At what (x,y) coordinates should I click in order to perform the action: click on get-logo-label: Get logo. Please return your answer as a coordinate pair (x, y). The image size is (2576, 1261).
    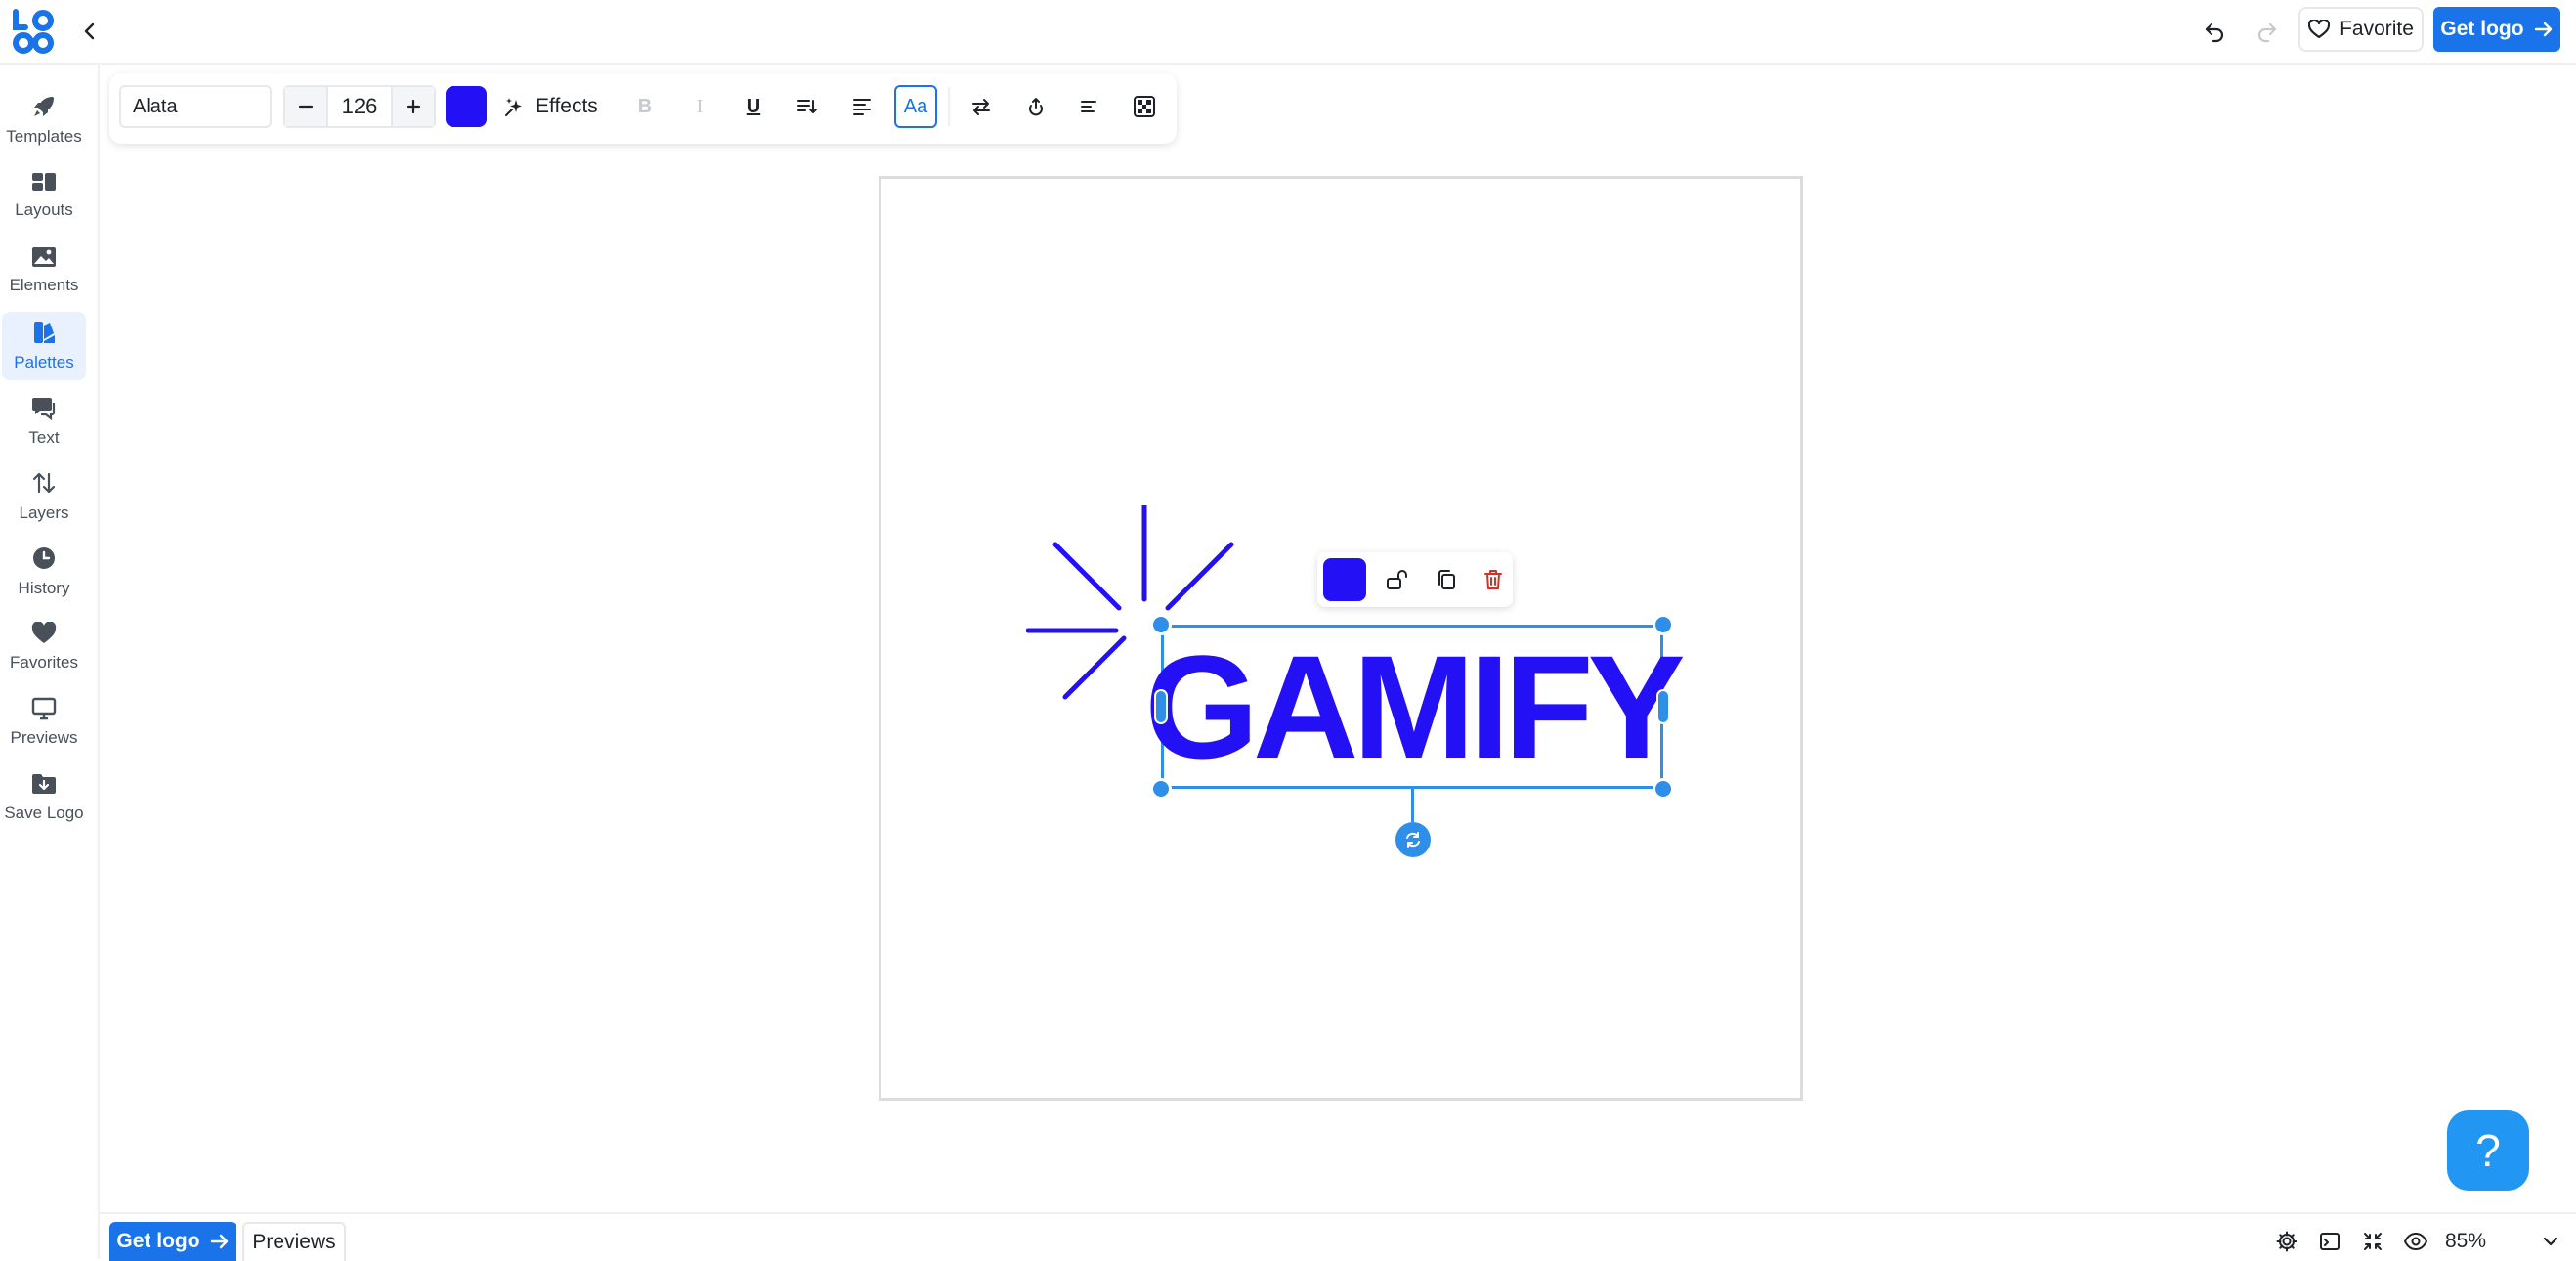
    Looking at the image, I should click on (158, 1241).